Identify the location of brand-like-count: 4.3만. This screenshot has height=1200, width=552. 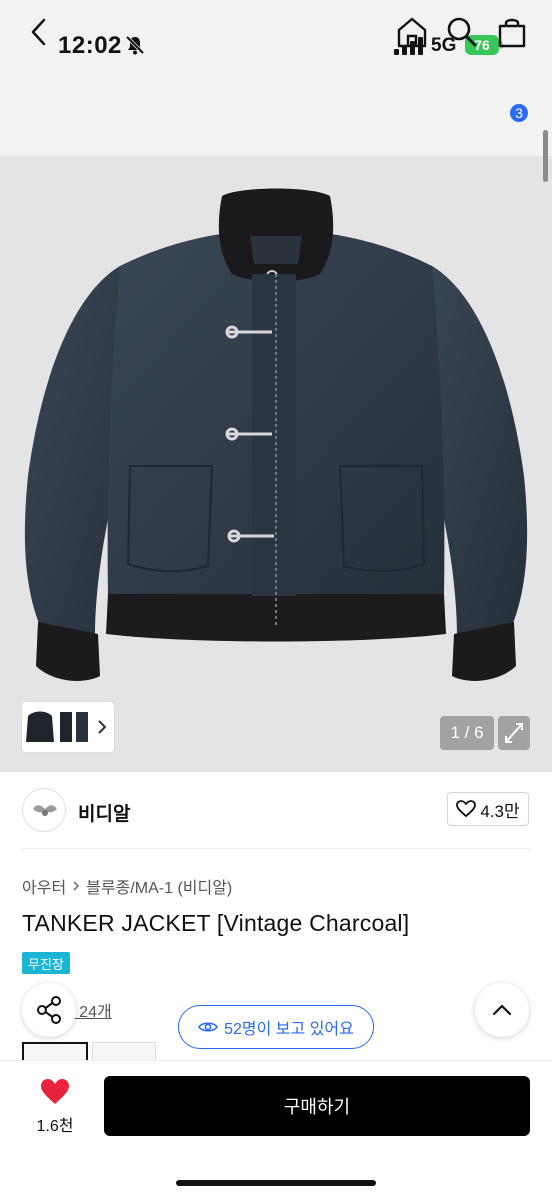
(500, 811).